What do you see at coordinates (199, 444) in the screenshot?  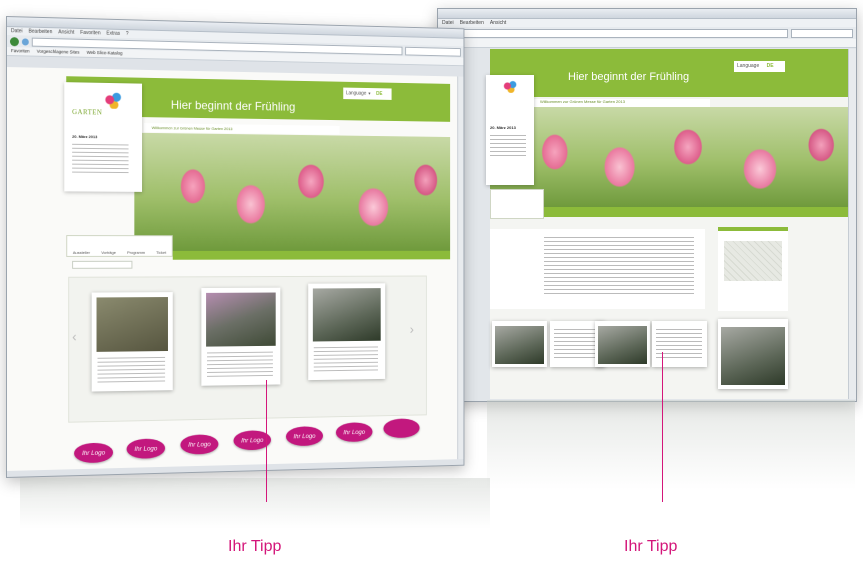 I see `sponsor-logo-pill-3: Ihr Logo` at bounding box center [199, 444].